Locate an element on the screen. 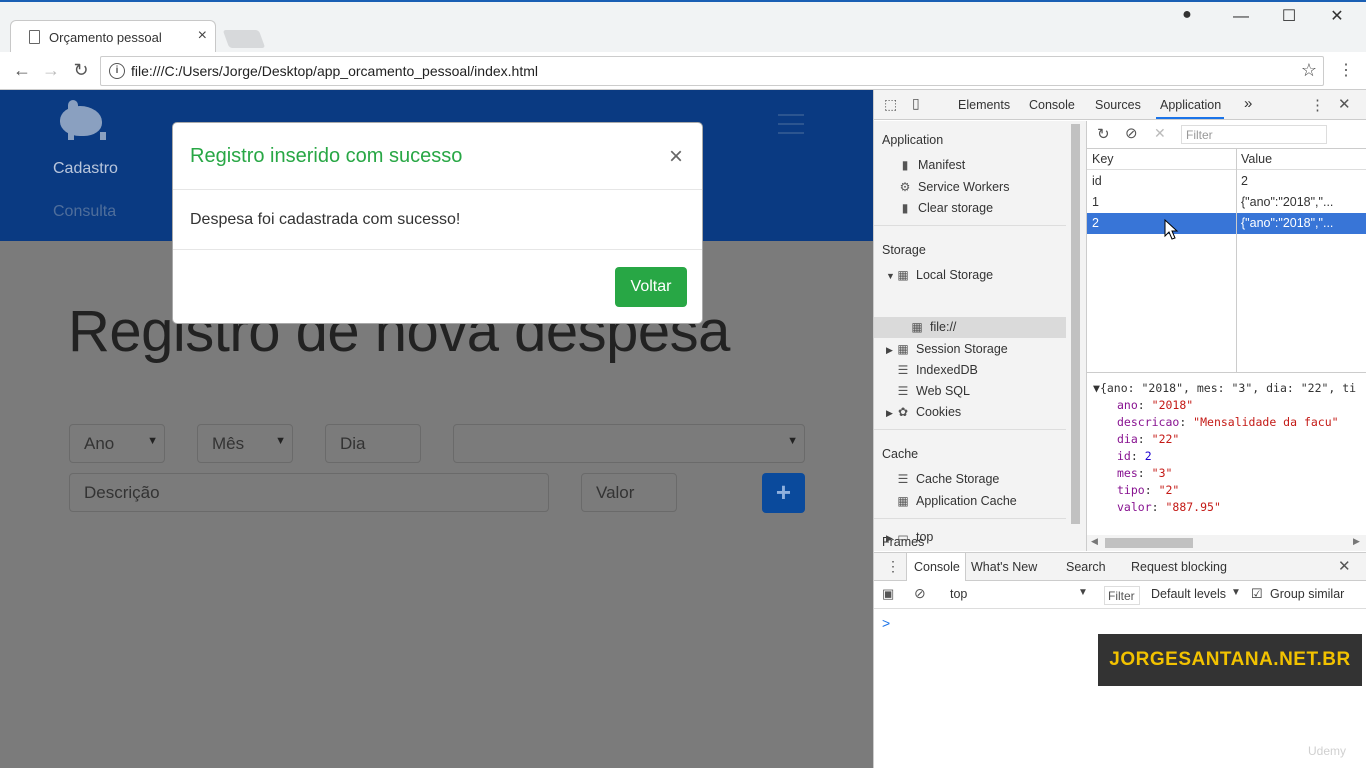 The width and height of the screenshot is (1366, 768). sidebar-item-top-frame: ▶ ▭ top is located at coordinates (909, 537).